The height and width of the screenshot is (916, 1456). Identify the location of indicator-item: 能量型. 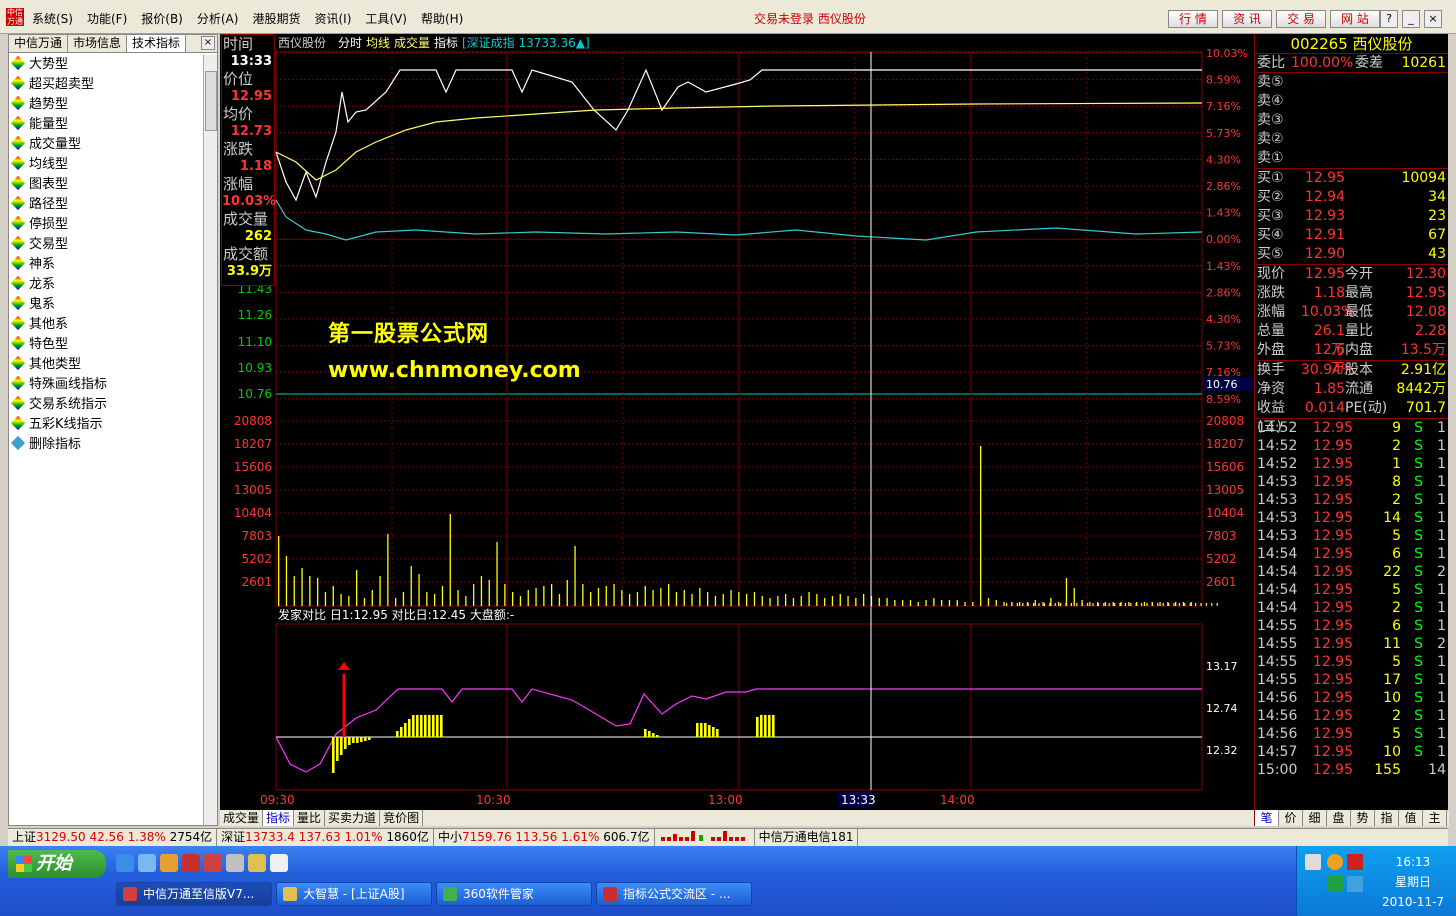
(106, 125).